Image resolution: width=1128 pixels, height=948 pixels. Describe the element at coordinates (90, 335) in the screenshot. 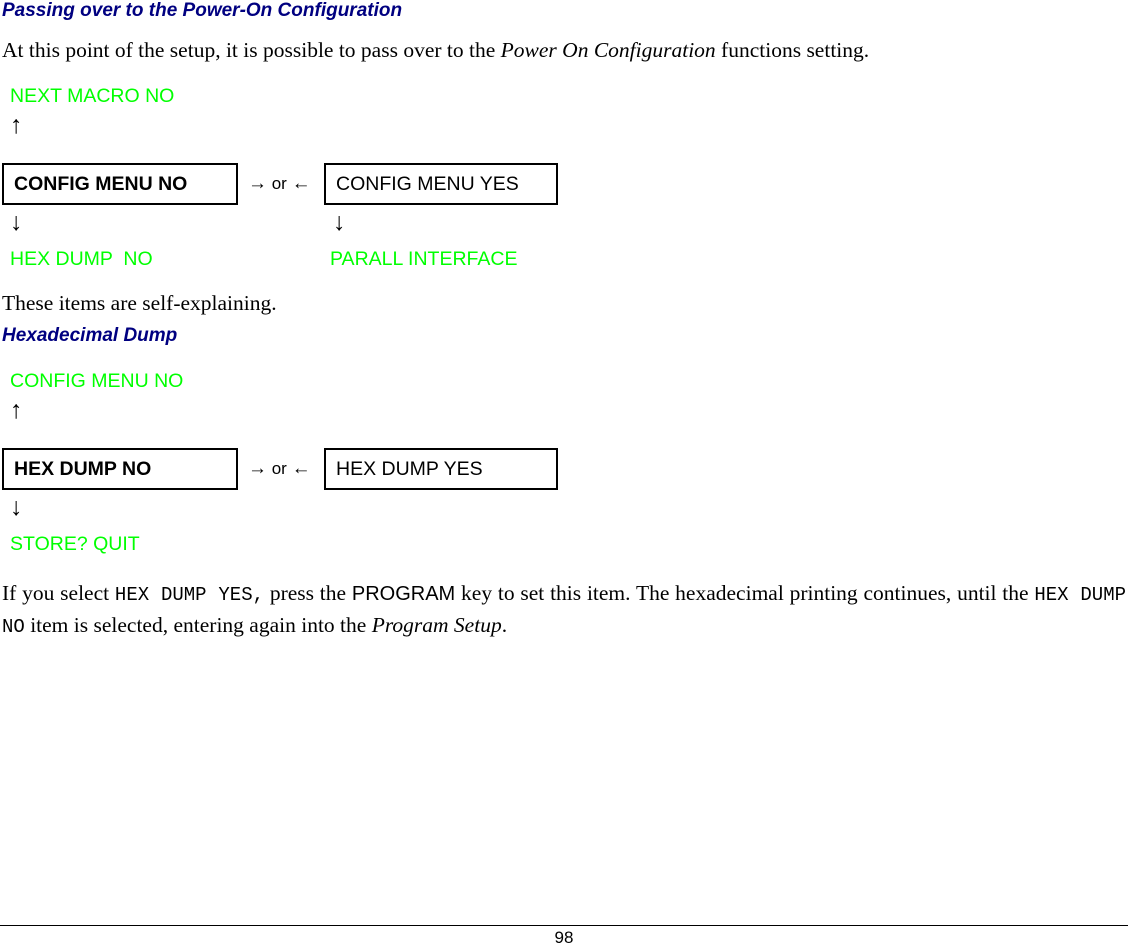

I see `heading-hexadecimal-dump: Hexadecimal Dump` at that location.